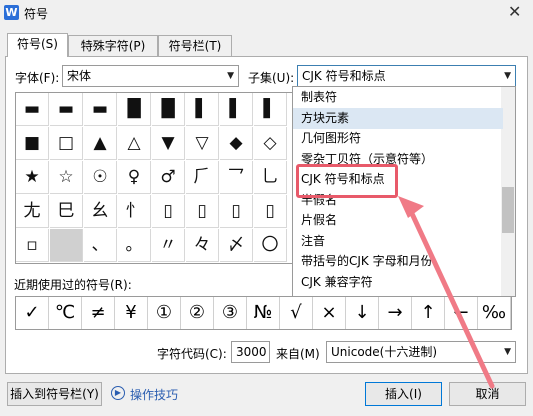 This screenshot has height=416, width=533. What do you see at coordinates (395, 313) in the screenshot?
I see `recent-symbol-cell: →` at bounding box center [395, 313].